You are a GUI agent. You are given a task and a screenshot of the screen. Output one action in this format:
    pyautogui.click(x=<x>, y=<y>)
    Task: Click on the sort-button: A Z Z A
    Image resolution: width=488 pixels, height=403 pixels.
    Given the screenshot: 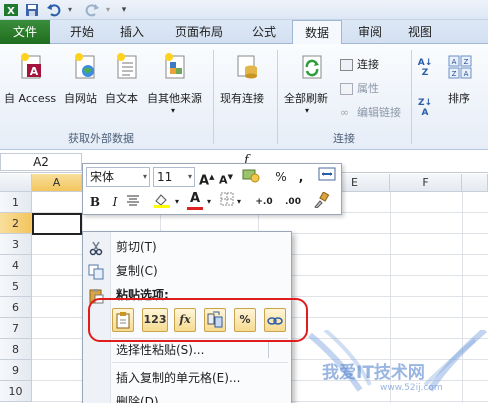 What is the action you would take?
    pyautogui.click(x=460, y=66)
    